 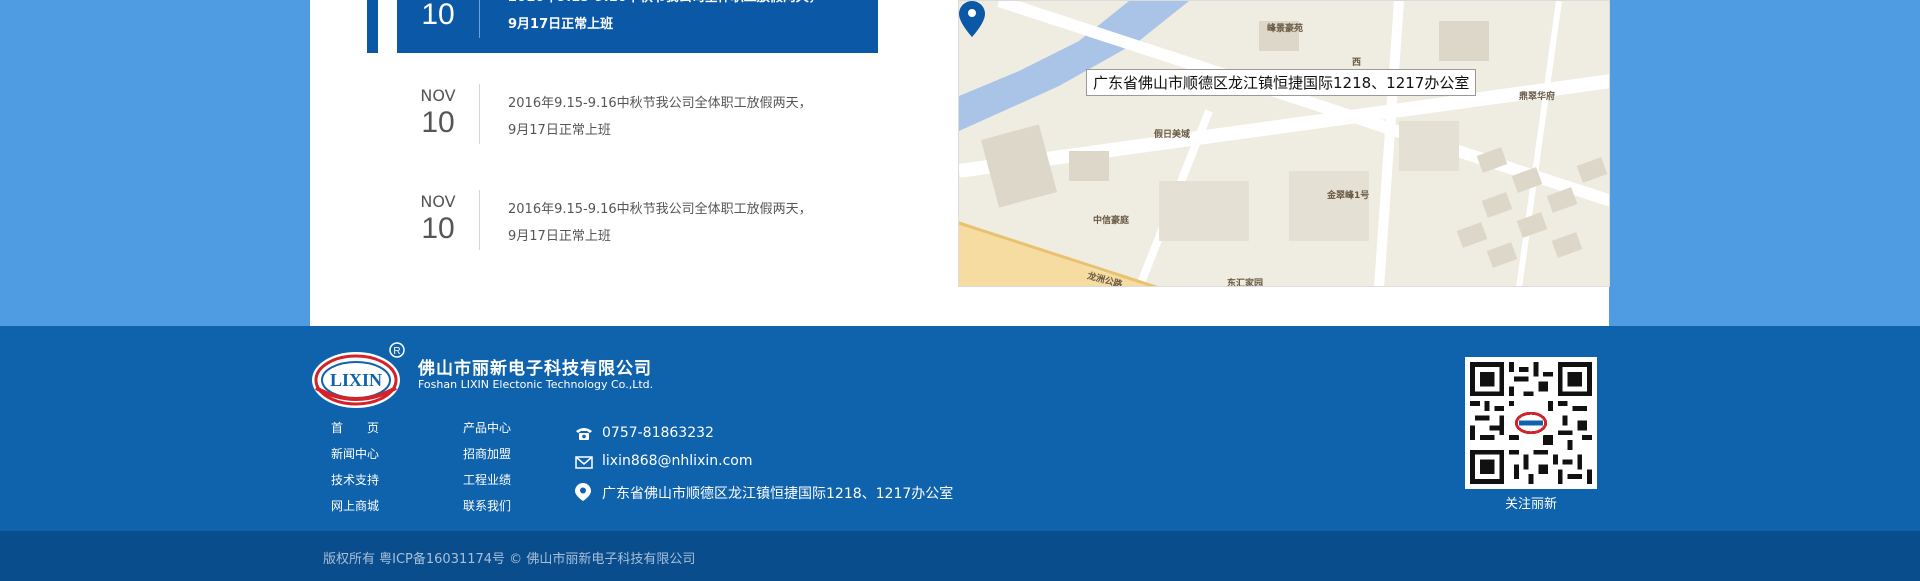 What do you see at coordinates (535, 369) in the screenshot?
I see `company-name-cn: 佛山市丽新电子科技有限公司` at bounding box center [535, 369].